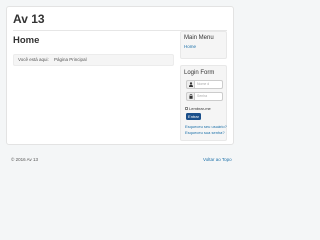  I want to click on footer-copyright: © 2016 Av 13, so click(25, 159).